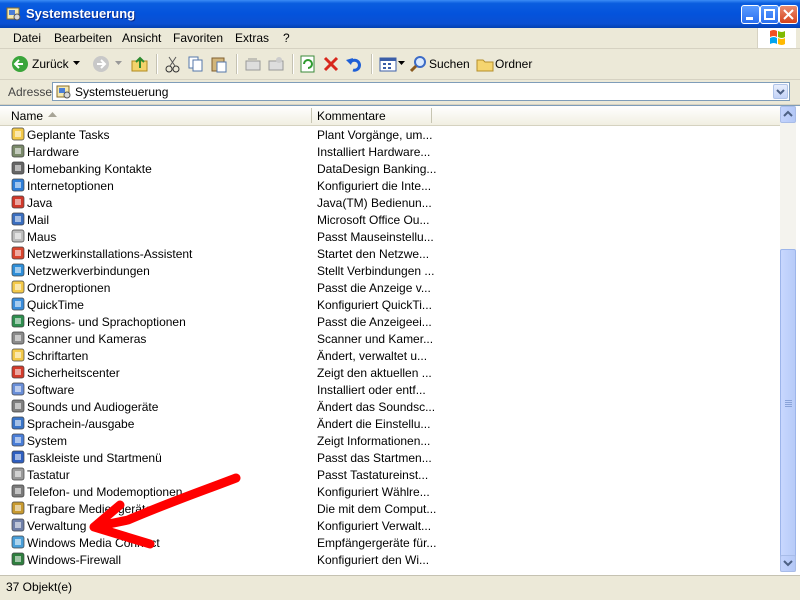 The image size is (800, 600). I want to click on item-name: Ordneroptionen, so click(68, 288).